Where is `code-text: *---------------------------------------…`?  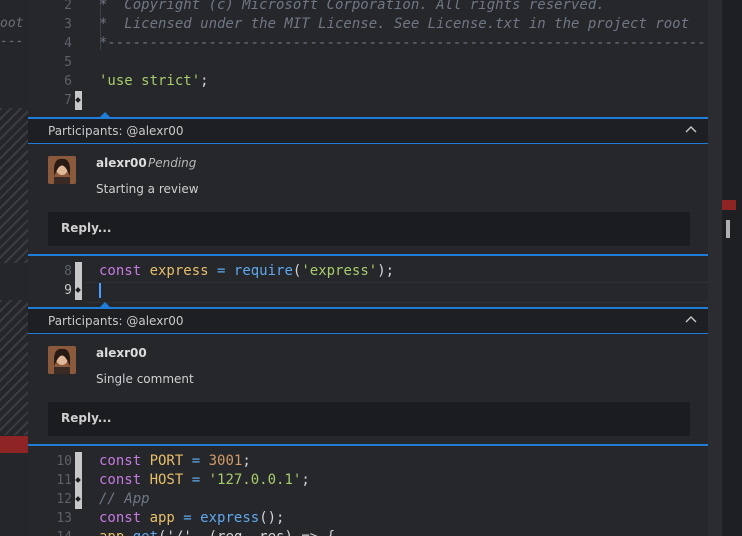
code-text: *---------------------------------------… is located at coordinates (403, 43).